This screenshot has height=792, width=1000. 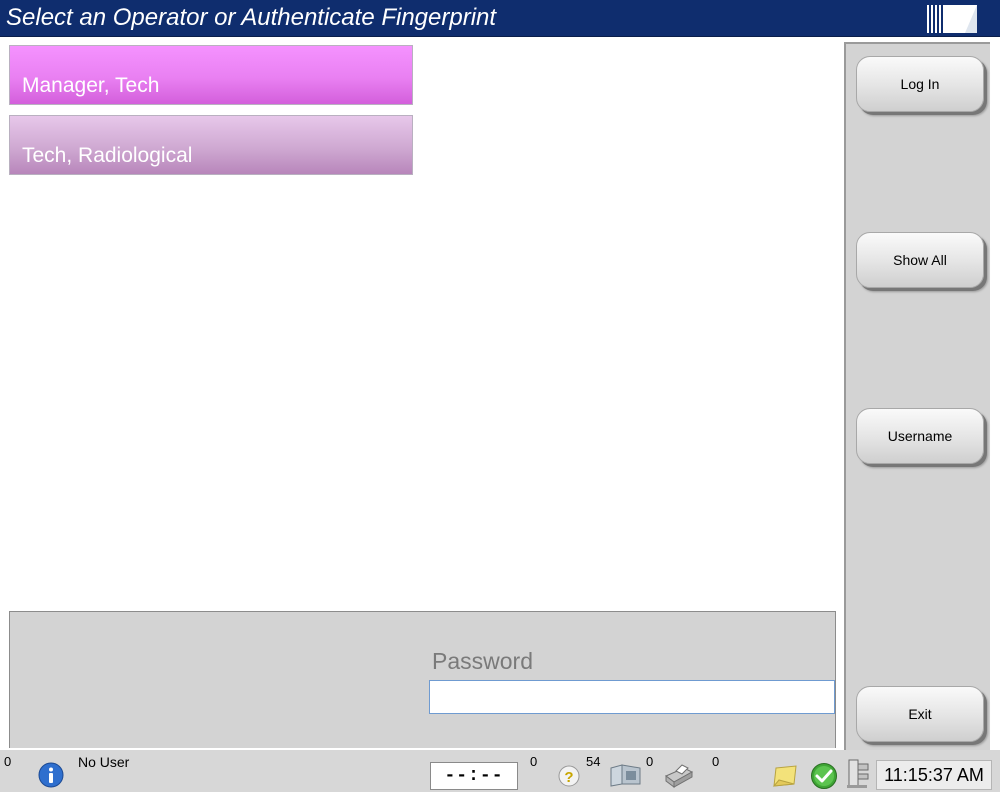 What do you see at coordinates (482, 661) in the screenshot?
I see `password-label: Password` at bounding box center [482, 661].